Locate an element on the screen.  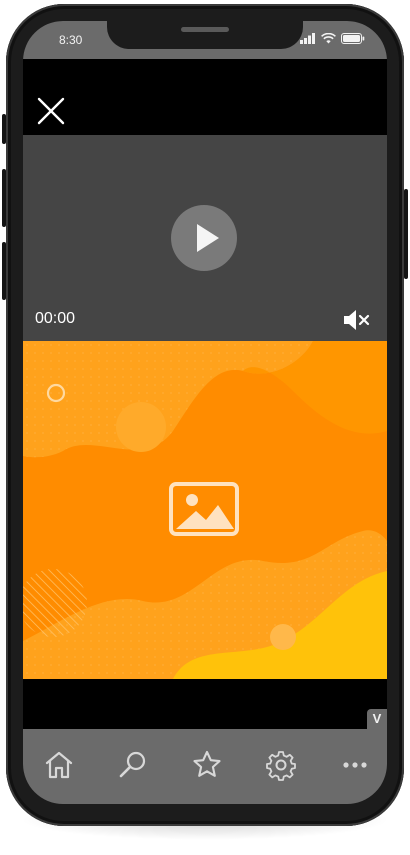
tab-search is located at coordinates (133, 765).